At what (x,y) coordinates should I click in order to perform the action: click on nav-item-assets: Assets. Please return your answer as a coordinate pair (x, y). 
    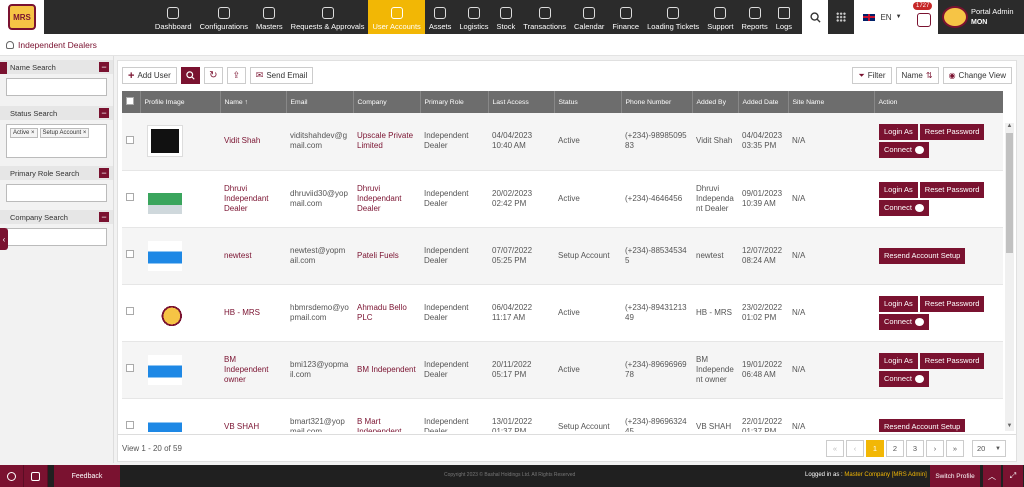
    Looking at the image, I should click on (440, 17).